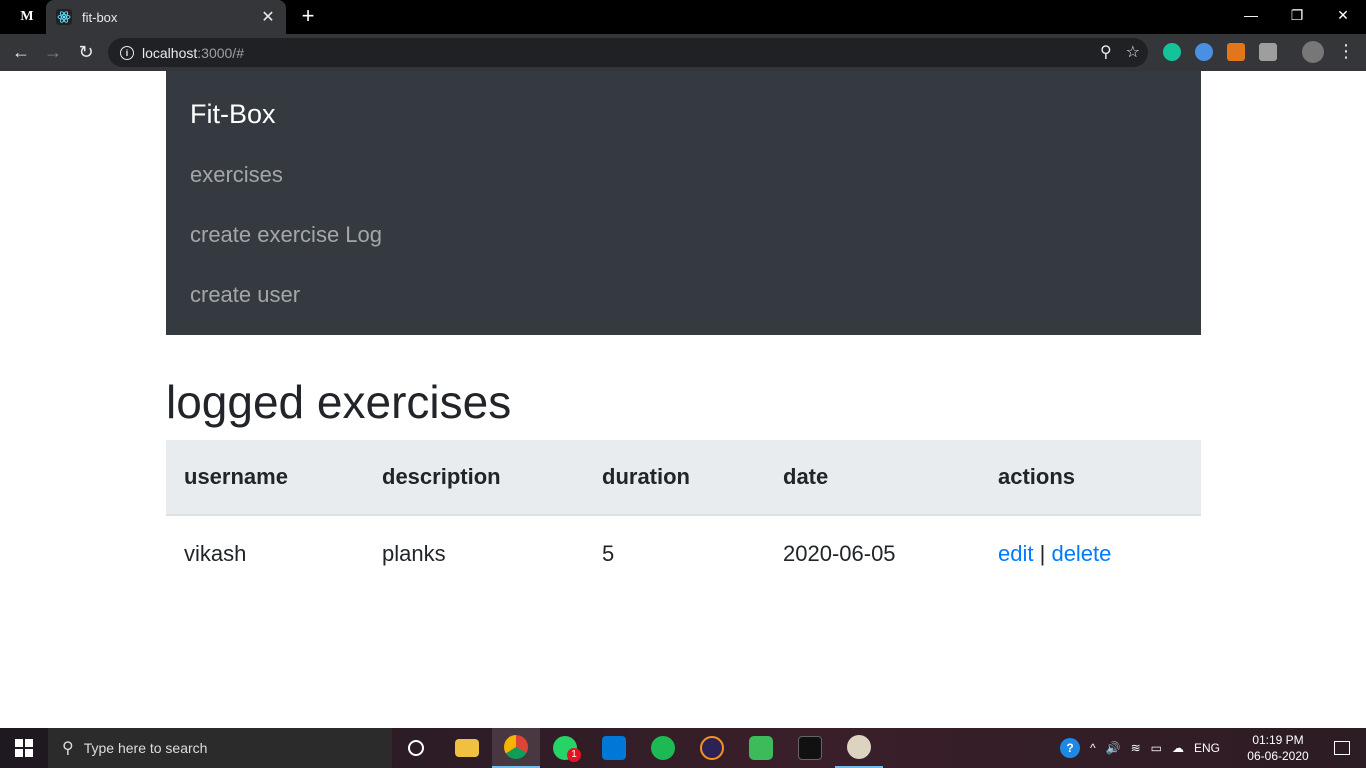  What do you see at coordinates (712, 748) in the screenshot?
I see `eclipse-icon` at bounding box center [712, 748].